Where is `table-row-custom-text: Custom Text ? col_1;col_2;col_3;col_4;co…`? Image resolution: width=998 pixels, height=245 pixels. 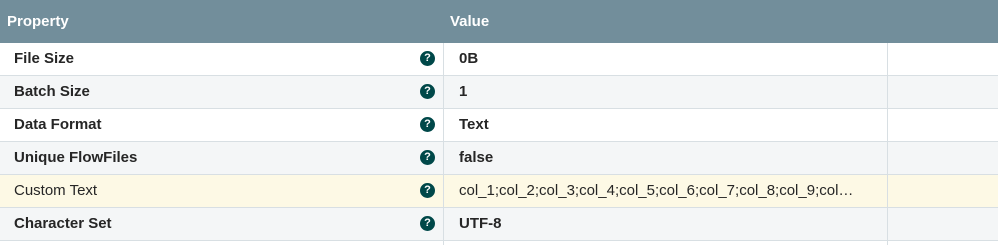
table-row-custom-text: Custom Text ? col_1;col_2;col_3;col_4;co… is located at coordinates (499, 191).